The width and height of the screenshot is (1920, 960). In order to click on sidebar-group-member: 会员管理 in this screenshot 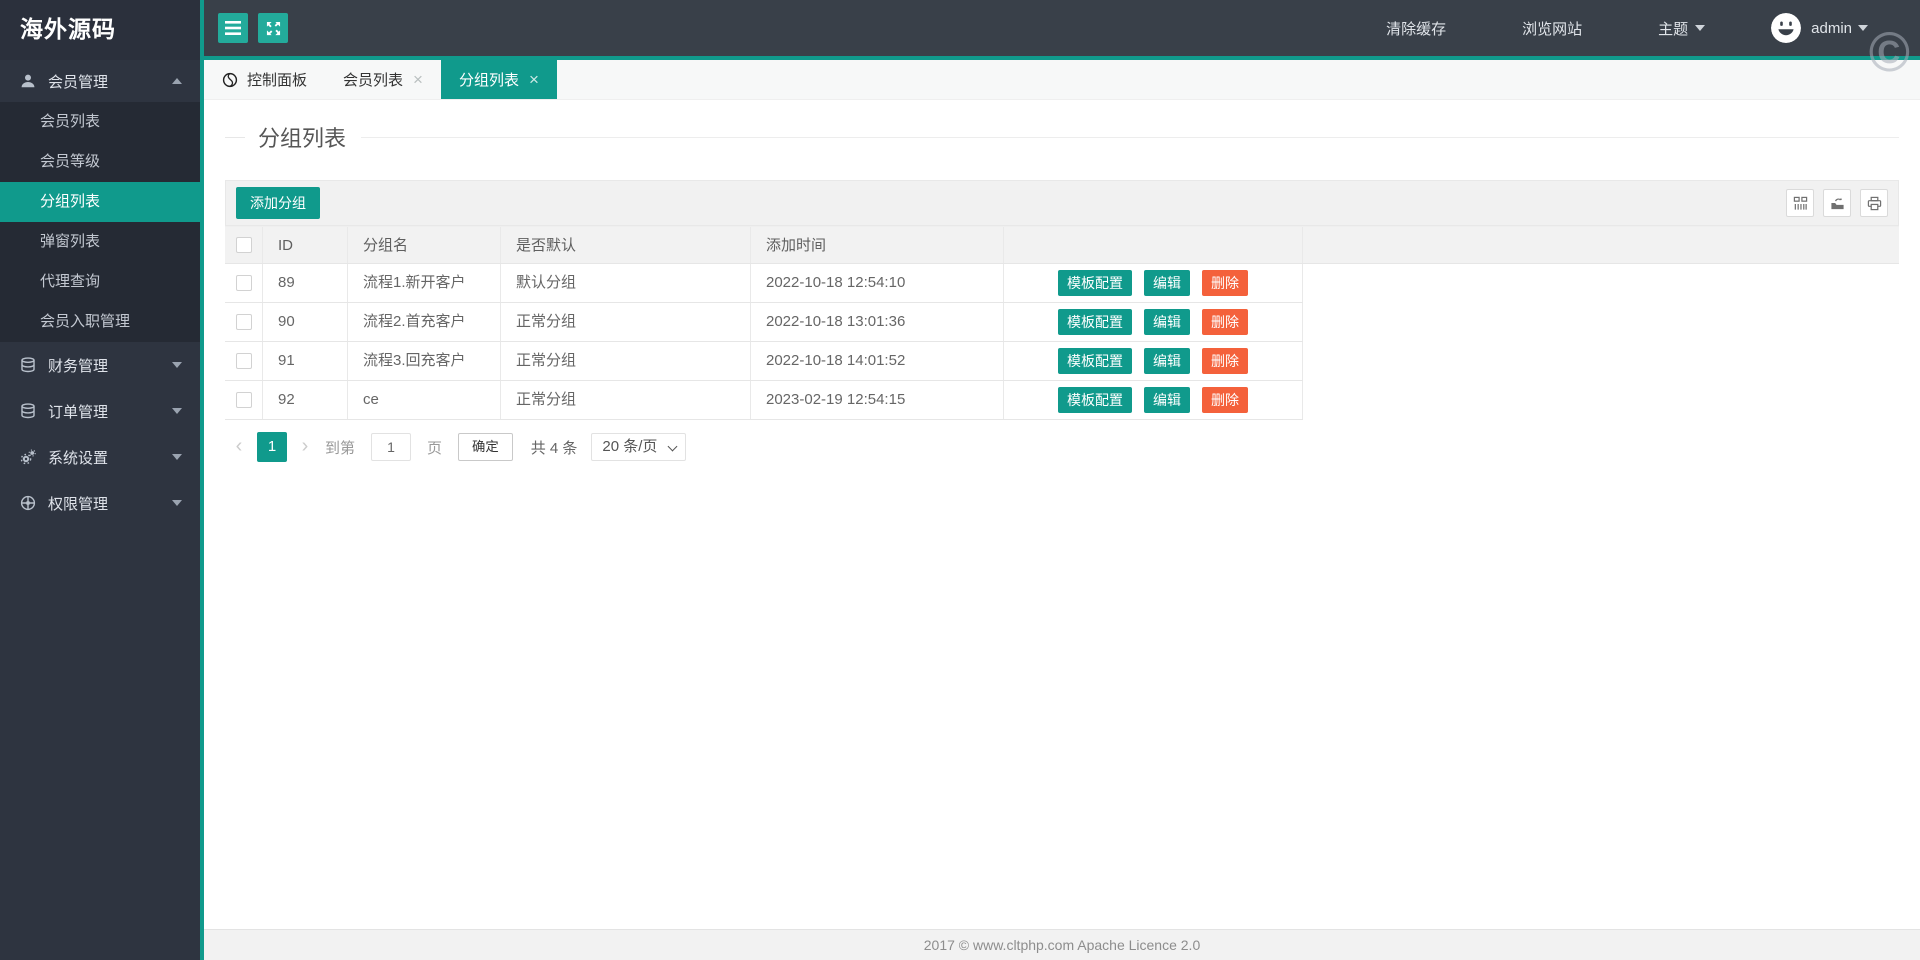, I will do `click(100, 81)`.